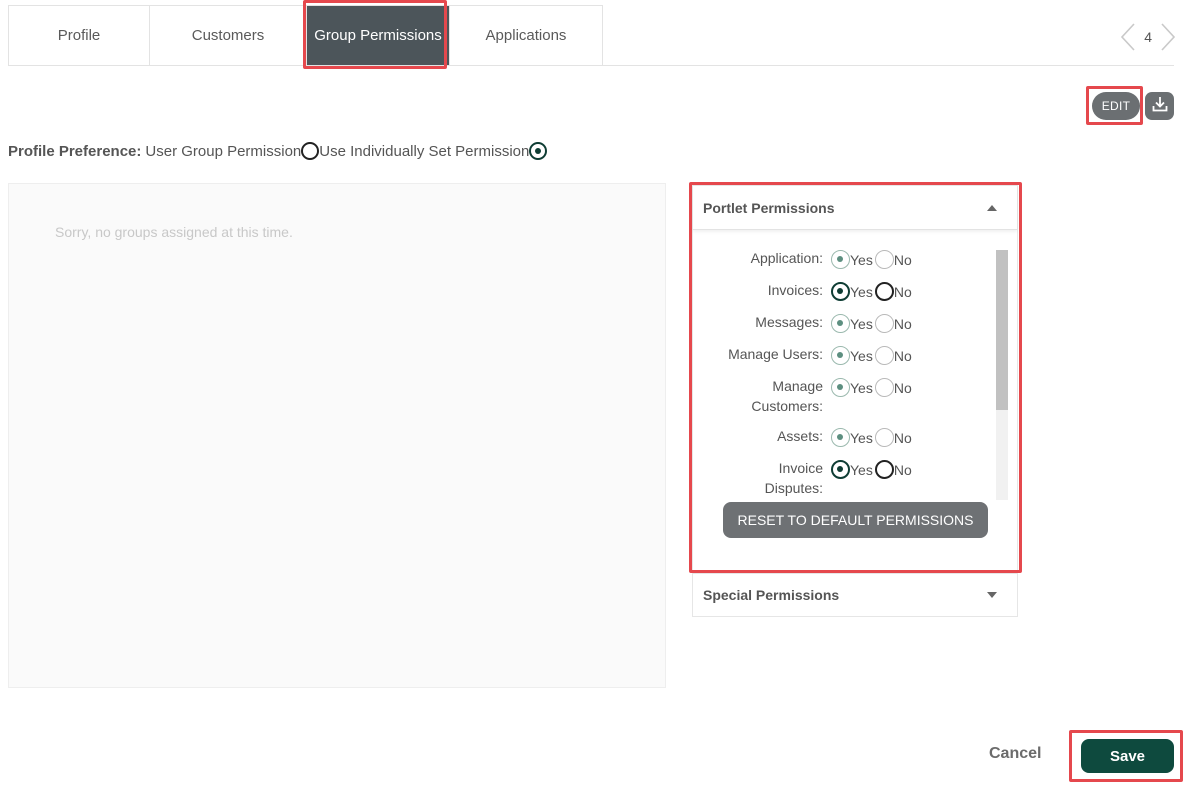  Describe the element at coordinates (771, 595) in the screenshot. I see `special-permissions-title: Special Permissions` at that location.